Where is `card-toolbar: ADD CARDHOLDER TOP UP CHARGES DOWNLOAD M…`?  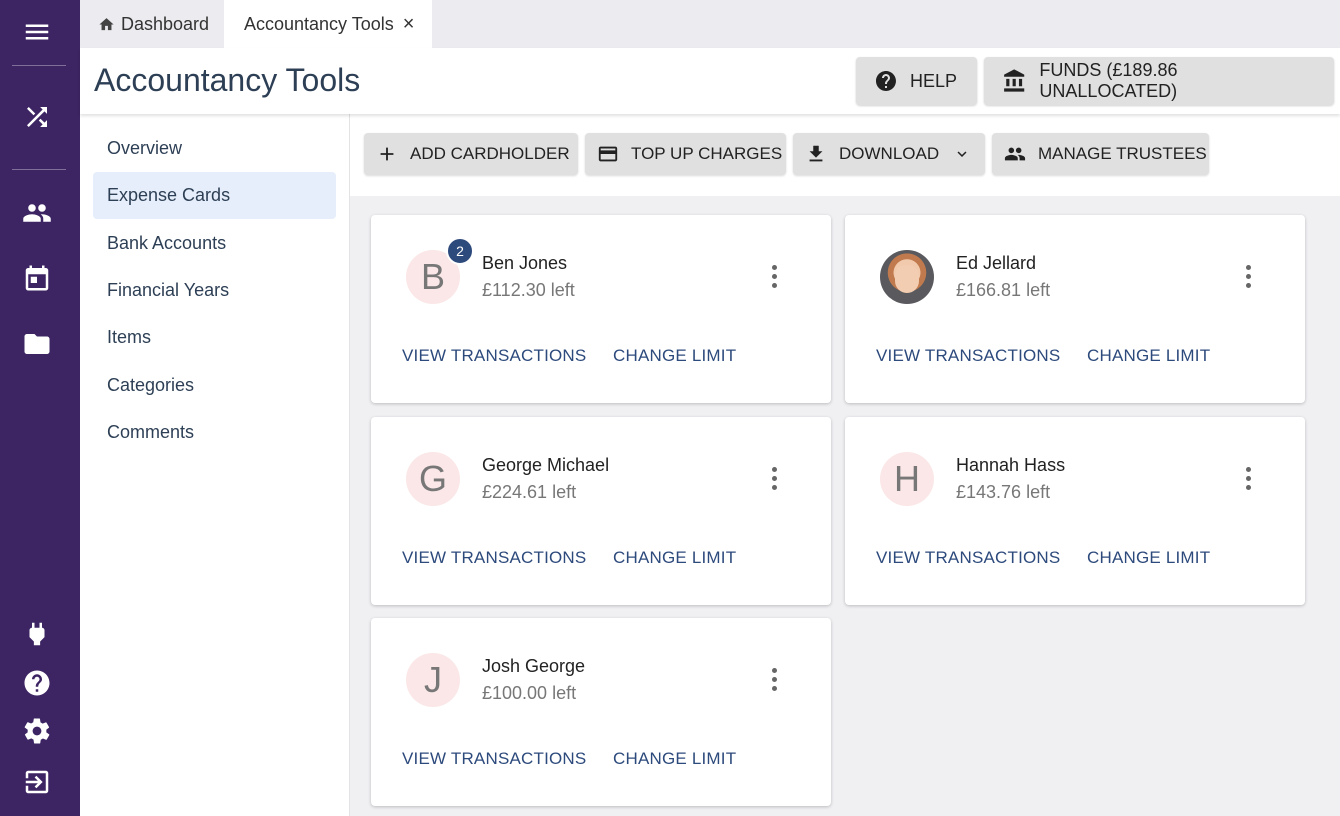
card-toolbar: ADD CARDHOLDER TOP UP CHARGES DOWNLOAD M… is located at coordinates (845, 155).